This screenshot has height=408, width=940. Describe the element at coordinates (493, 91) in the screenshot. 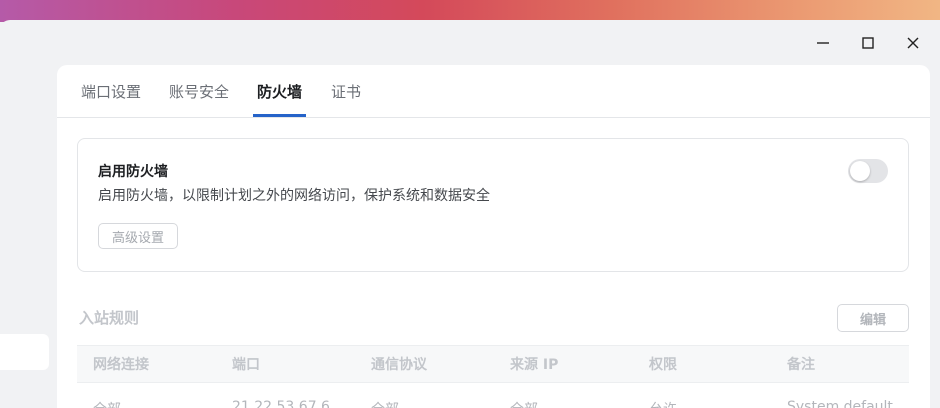

I see `tab-bar: 端口设置 账号安全 防火墙 证书` at that location.